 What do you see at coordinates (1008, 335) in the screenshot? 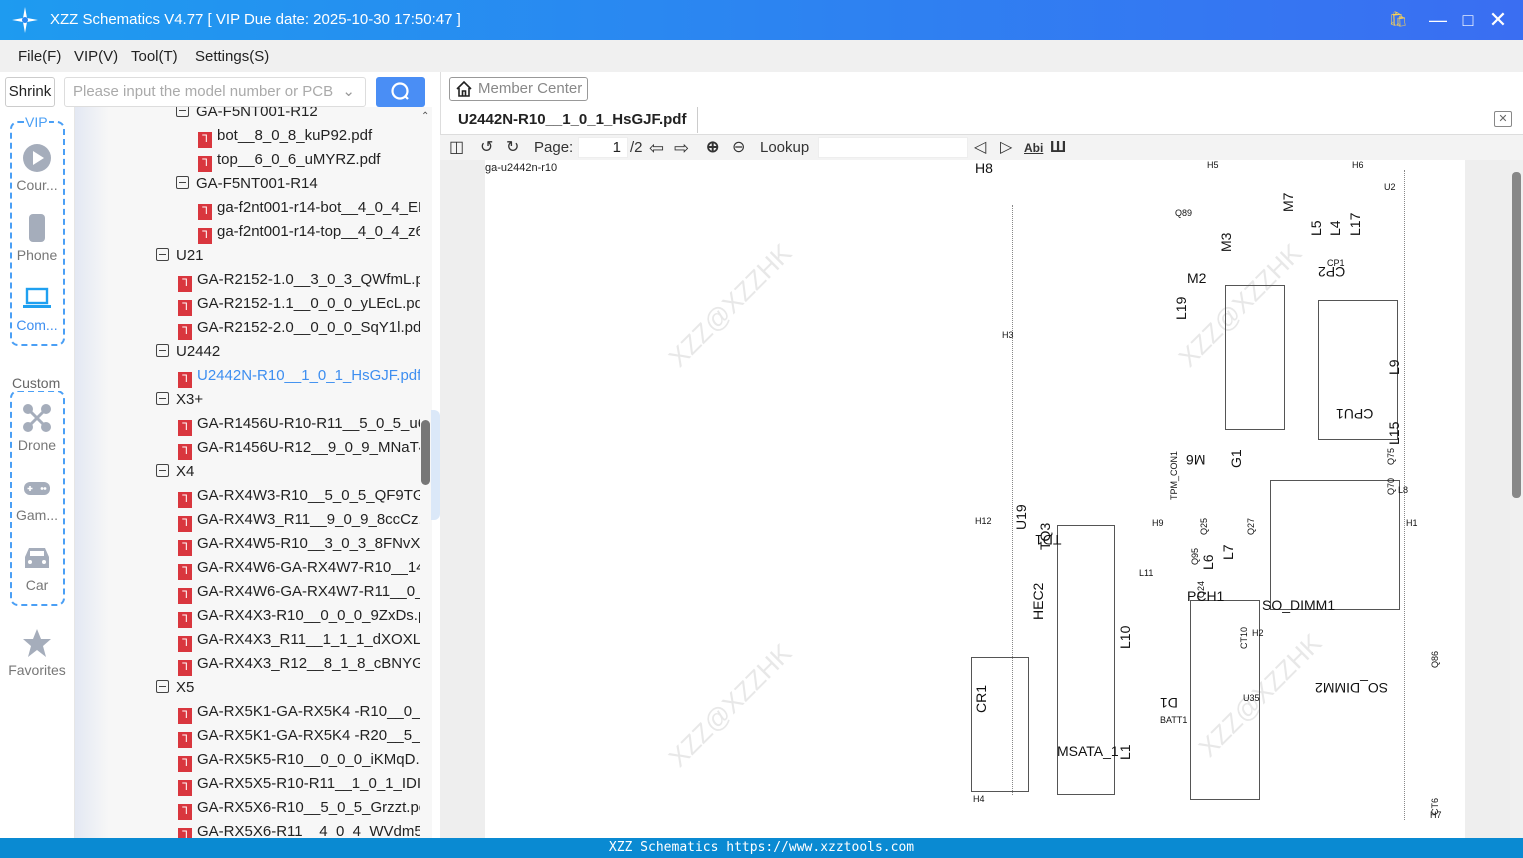
I see `schematic-label: H3` at bounding box center [1008, 335].